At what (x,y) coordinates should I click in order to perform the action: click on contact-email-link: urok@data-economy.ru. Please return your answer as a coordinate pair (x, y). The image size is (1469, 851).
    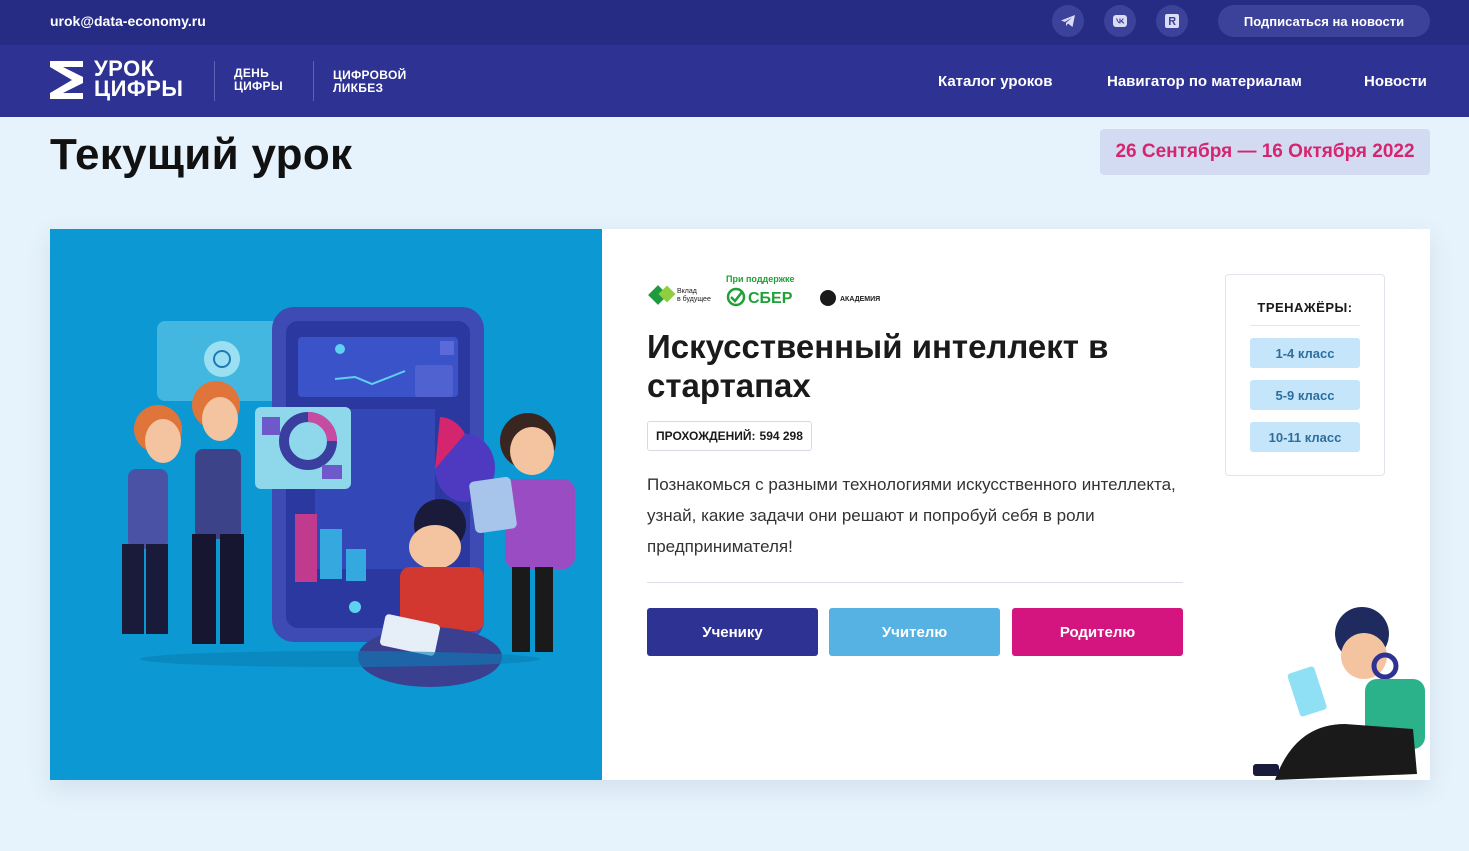
    Looking at the image, I should click on (128, 21).